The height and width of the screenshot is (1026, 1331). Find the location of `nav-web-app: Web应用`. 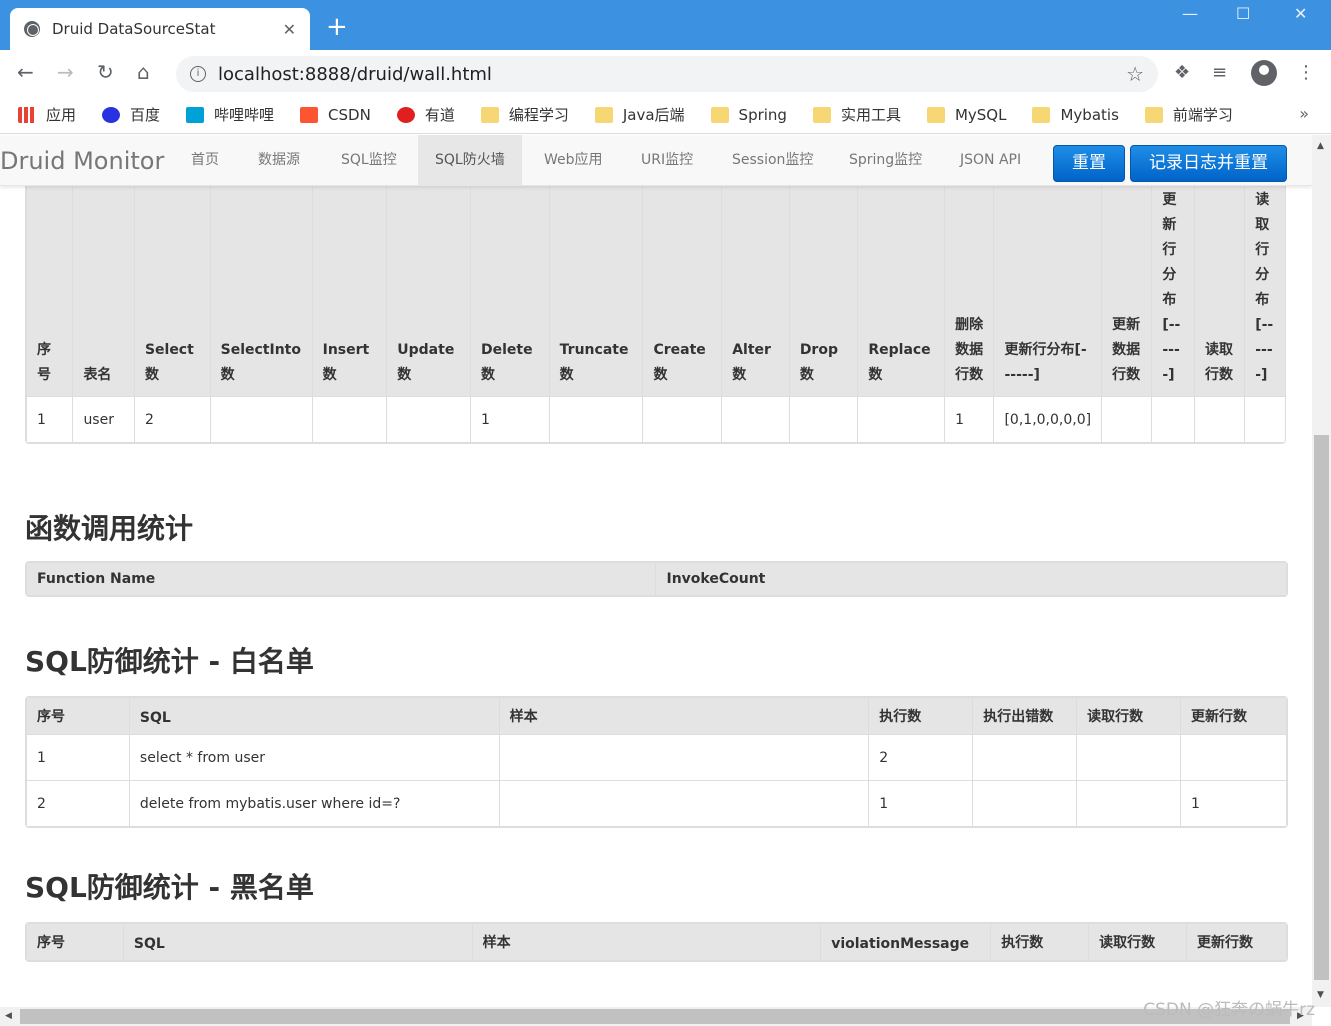

nav-web-app: Web应用 is located at coordinates (573, 160).